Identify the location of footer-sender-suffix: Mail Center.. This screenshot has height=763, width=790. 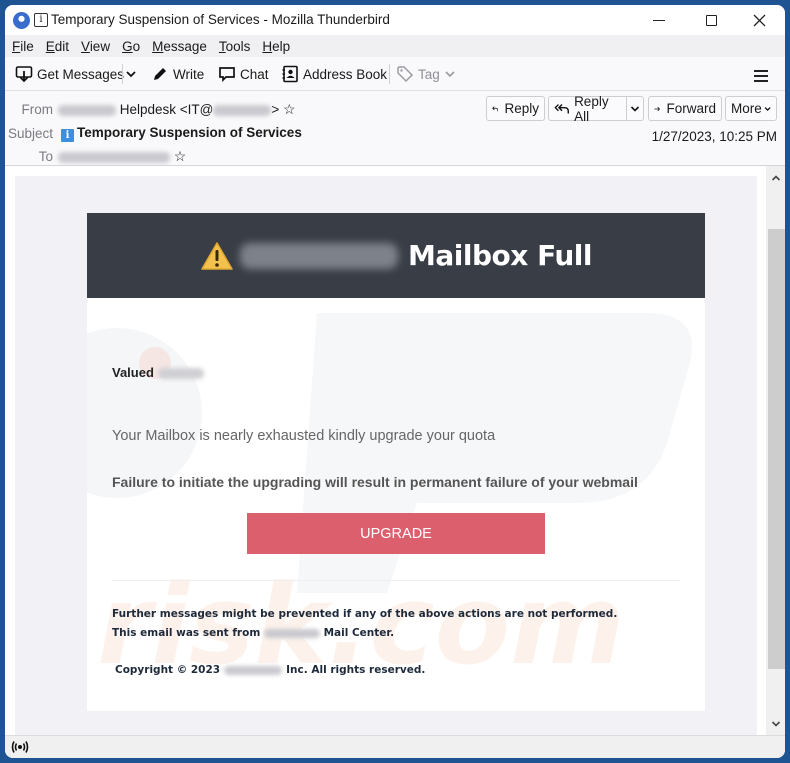
(359, 633).